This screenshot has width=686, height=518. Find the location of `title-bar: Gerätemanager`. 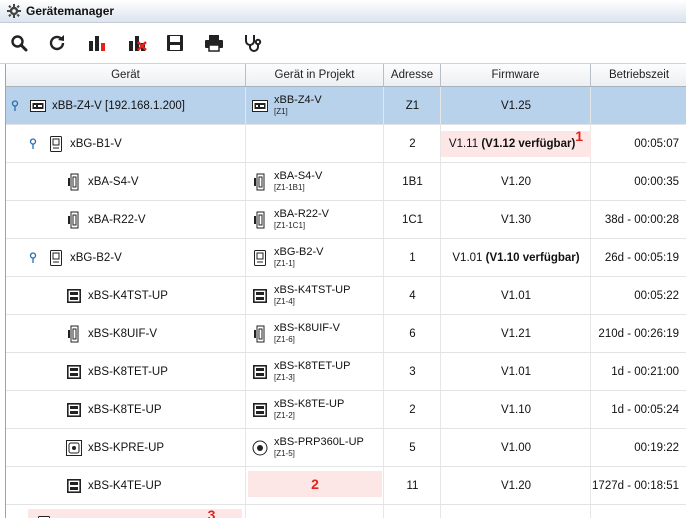

title-bar: Gerätemanager is located at coordinates (343, 11).